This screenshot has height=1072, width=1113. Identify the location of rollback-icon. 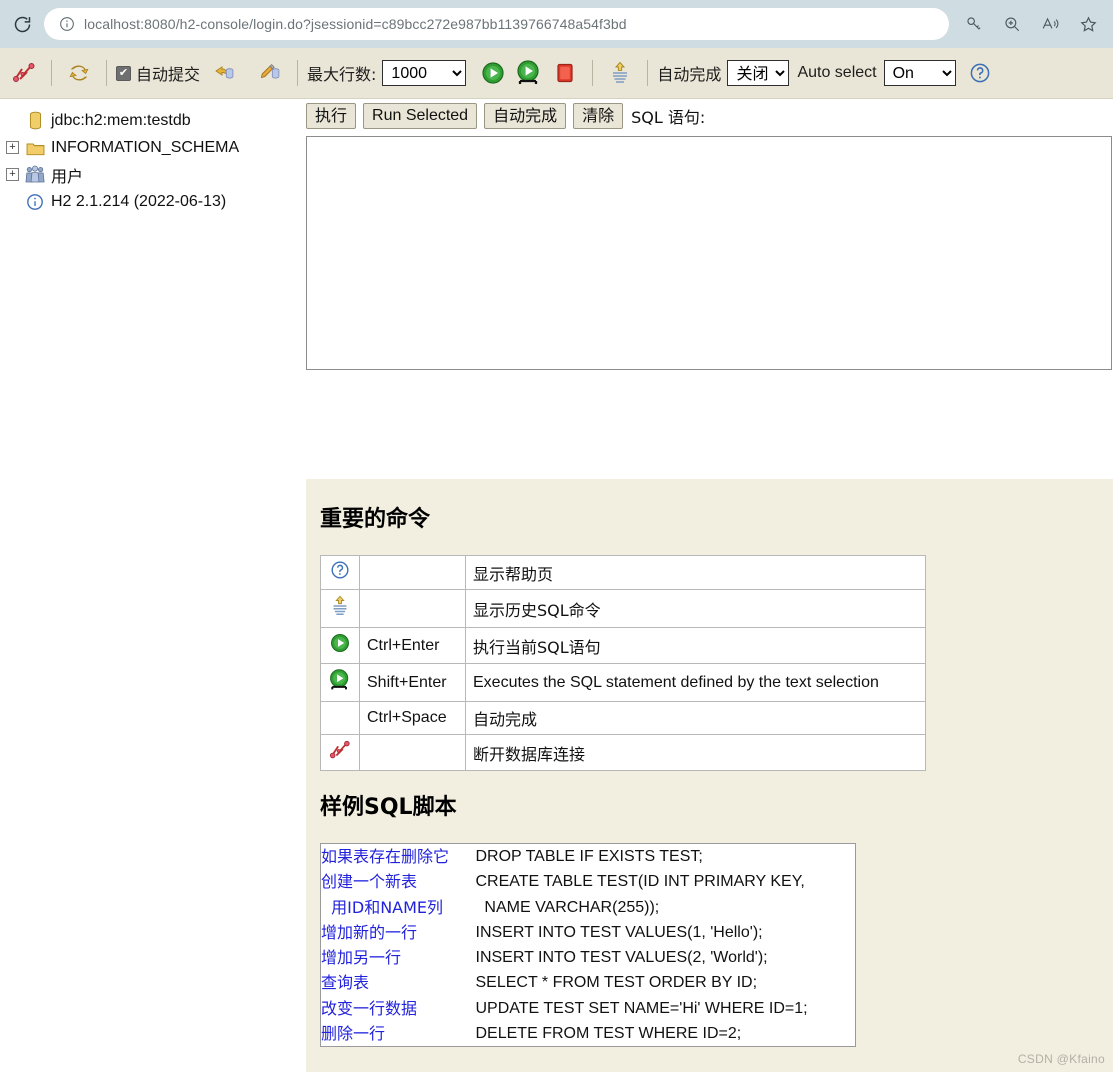
(224, 73).